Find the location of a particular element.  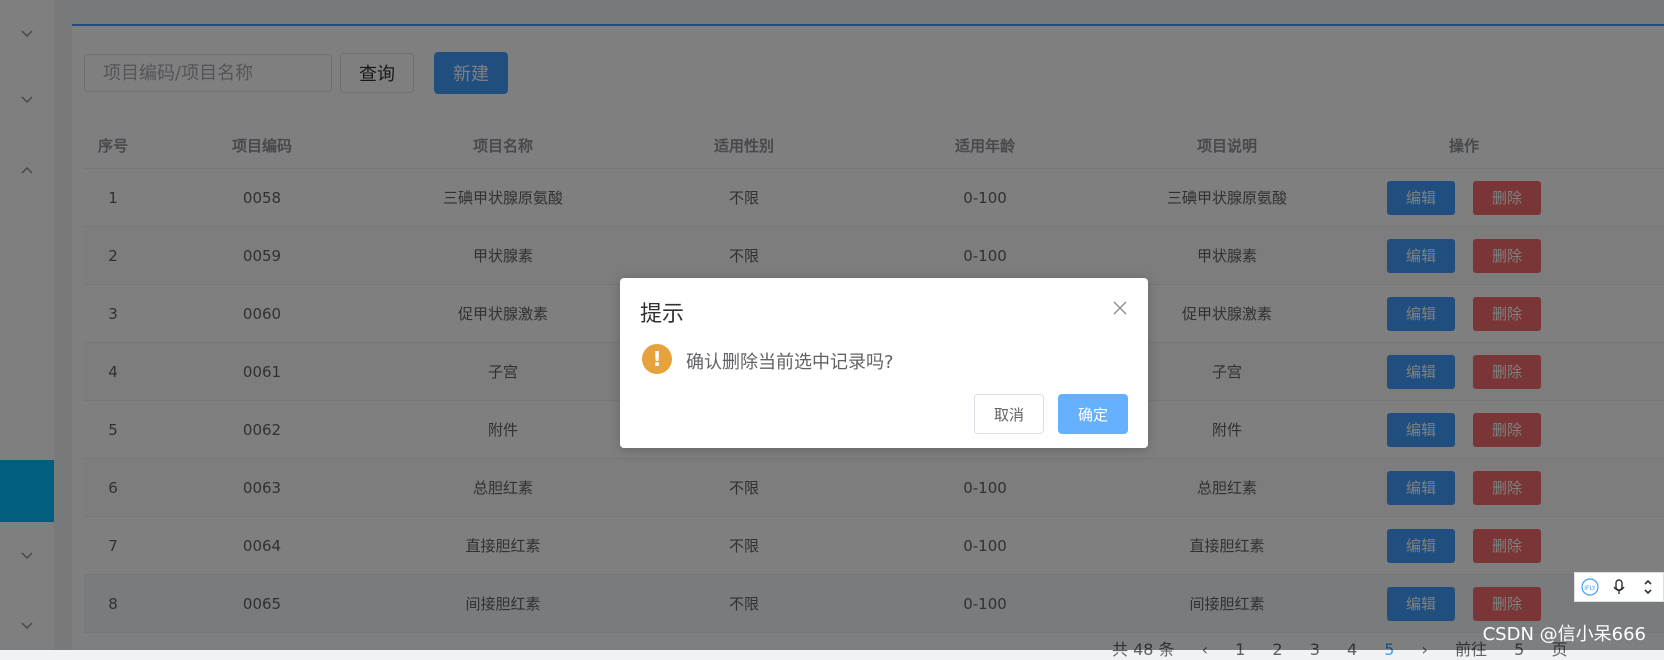

dialog-message: 确认删除当前选中记录吗? is located at coordinates (790, 362).